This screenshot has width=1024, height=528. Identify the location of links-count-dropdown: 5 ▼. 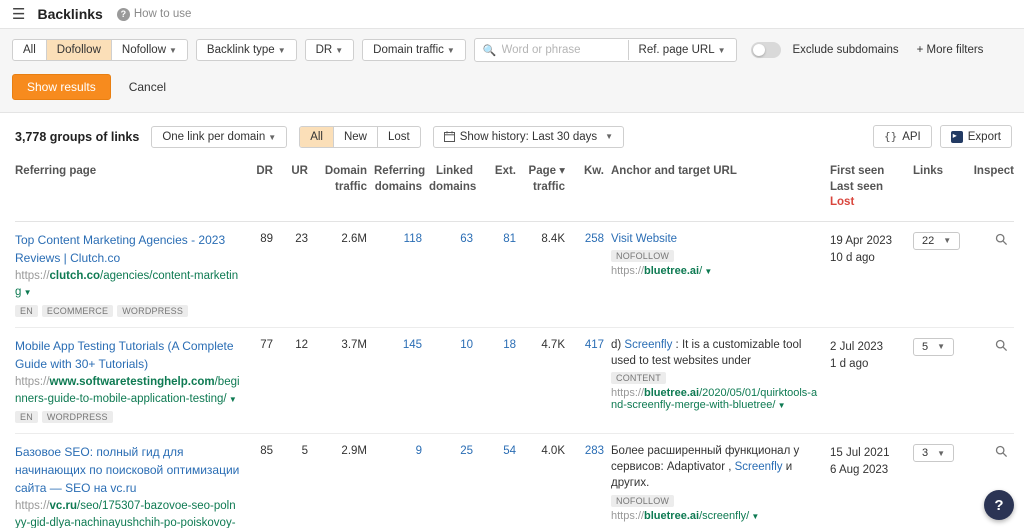
(934, 346).